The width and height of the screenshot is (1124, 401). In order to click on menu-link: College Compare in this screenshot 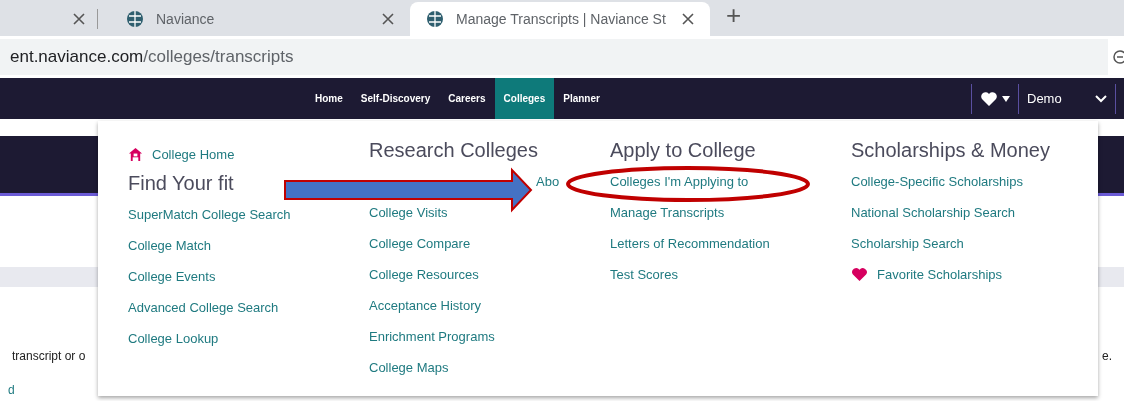, I will do `click(420, 243)`.